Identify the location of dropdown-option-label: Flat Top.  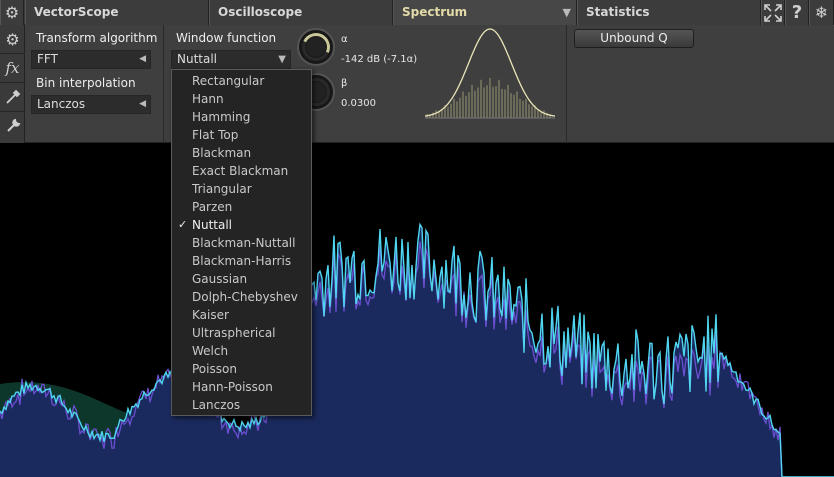
(215, 135).